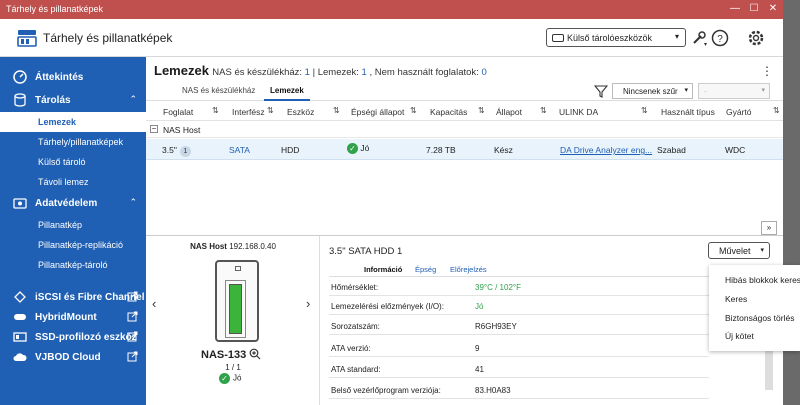 Image resolution: width=800 pixels, height=405 pixels. What do you see at coordinates (519, 286) in the screenshot?
I see `prop-row-temperature: Hőmérséklet: 39°C / 102°F` at bounding box center [519, 286].